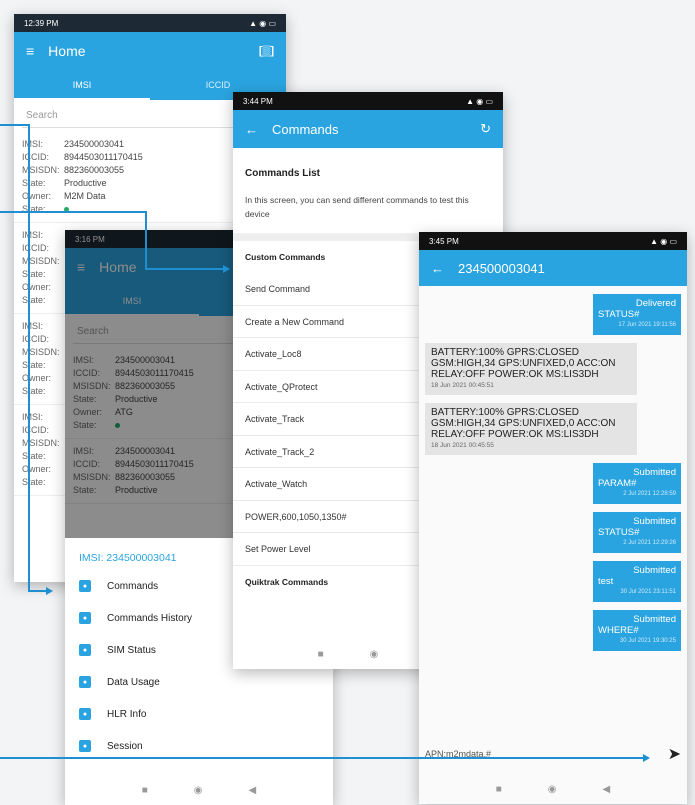  What do you see at coordinates (649, 494) in the screenshot?
I see `message-timestamp: 2 Jul 2021 12:28:59` at bounding box center [649, 494].